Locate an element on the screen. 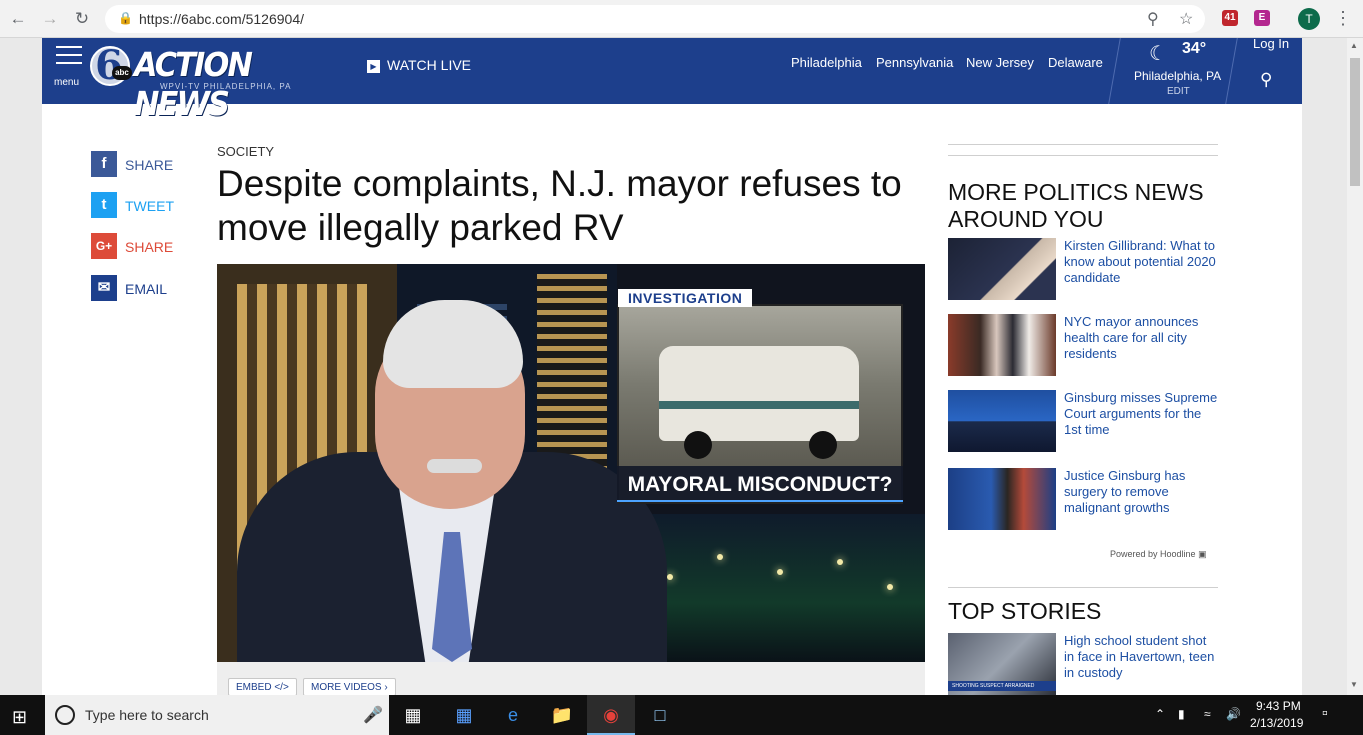 This screenshot has width=1363, height=735. calculator-app-icon: ▦ is located at coordinates (464, 715).